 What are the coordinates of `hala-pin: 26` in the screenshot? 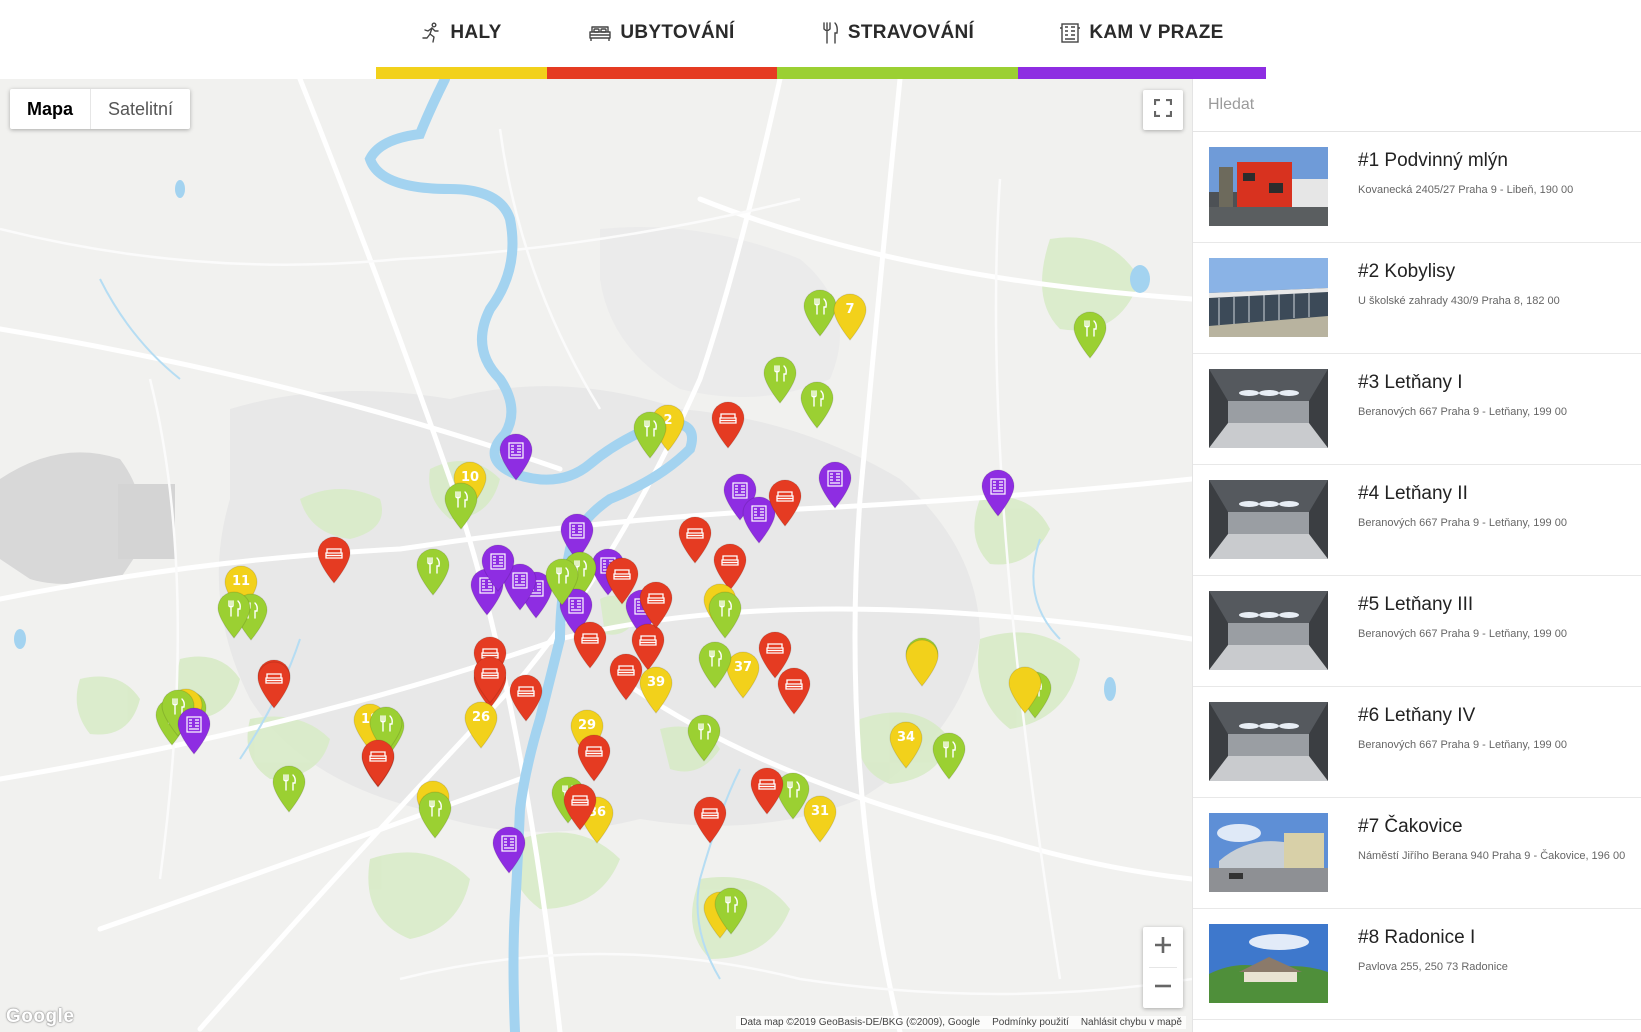 It's located at (481, 725).